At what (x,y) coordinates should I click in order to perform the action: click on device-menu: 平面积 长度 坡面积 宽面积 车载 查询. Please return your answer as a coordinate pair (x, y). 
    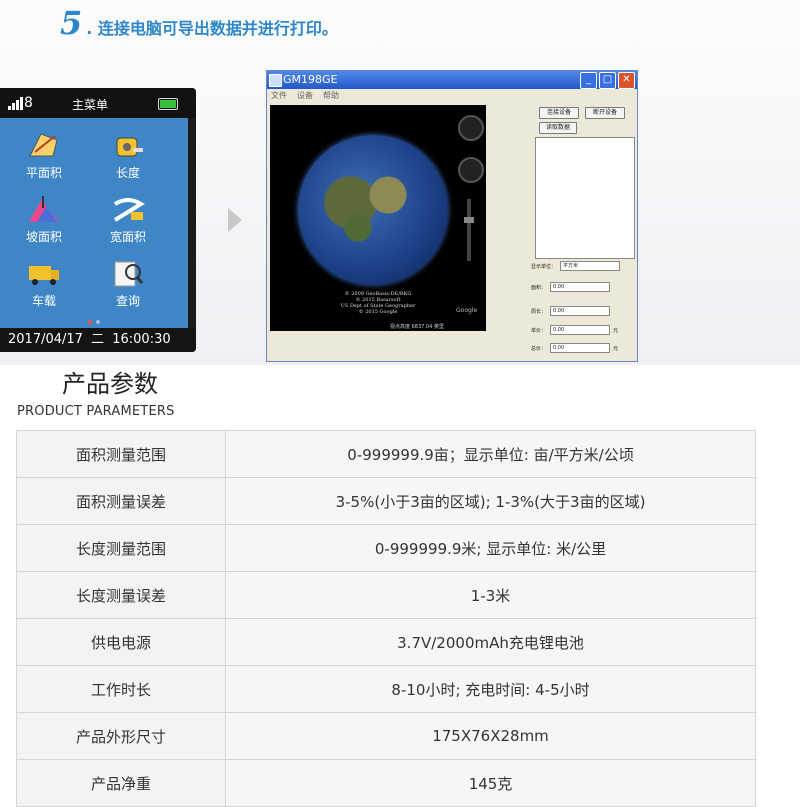
    Looking at the image, I should click on (94, 223).